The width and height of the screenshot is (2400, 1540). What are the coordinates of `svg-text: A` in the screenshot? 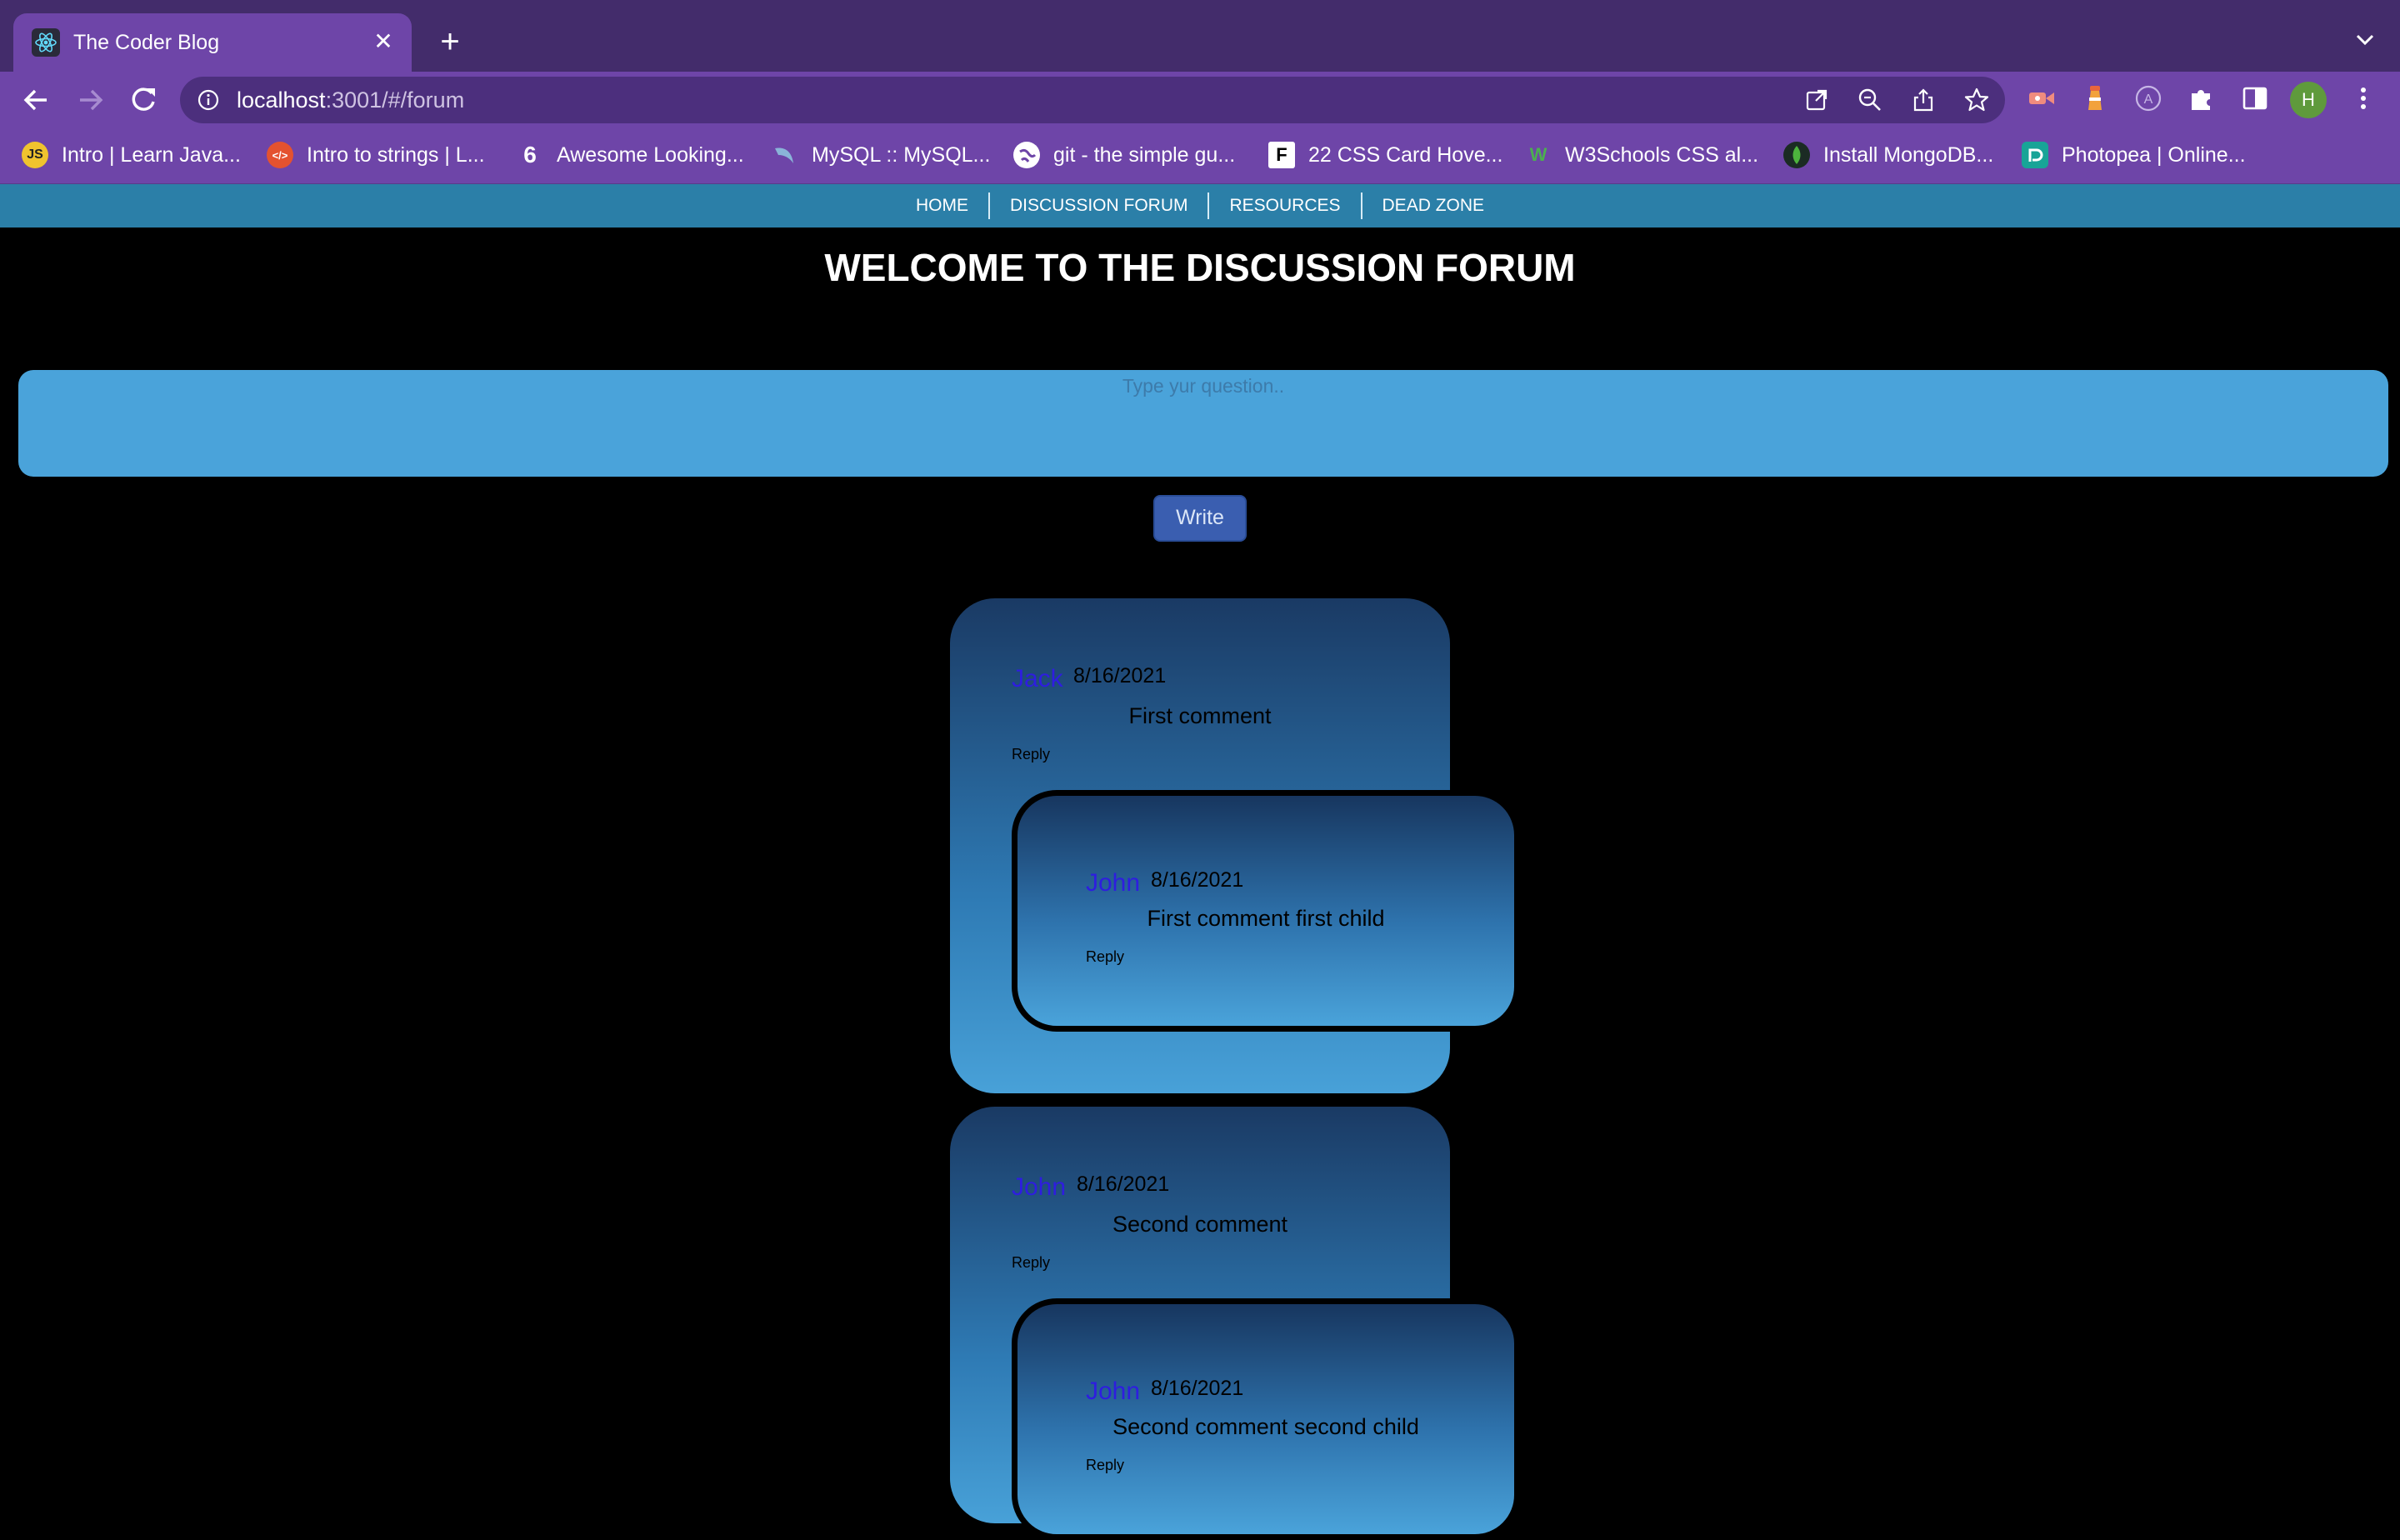 It's located at (2148, 99).